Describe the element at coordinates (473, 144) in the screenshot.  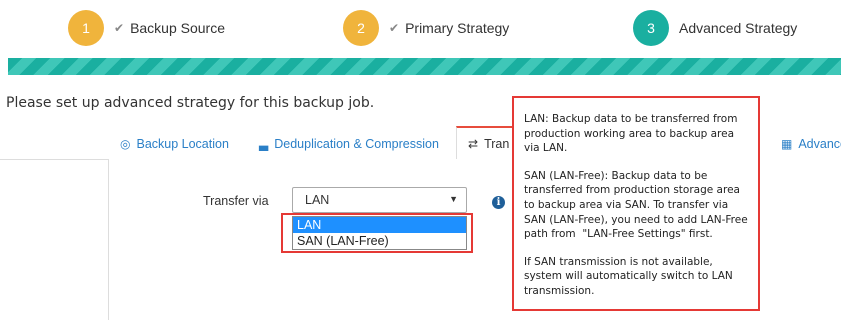
I see `transfer-arrows-icon: ⇄` at that location.